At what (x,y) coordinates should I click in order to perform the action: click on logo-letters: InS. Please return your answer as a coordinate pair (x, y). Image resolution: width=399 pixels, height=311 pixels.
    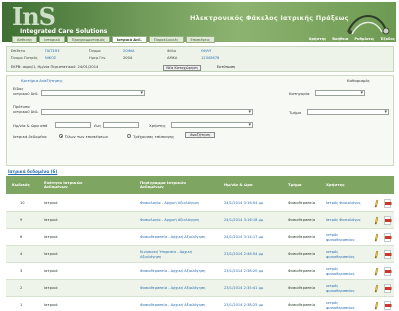
    Looking at the image, I should click on (34, 16).